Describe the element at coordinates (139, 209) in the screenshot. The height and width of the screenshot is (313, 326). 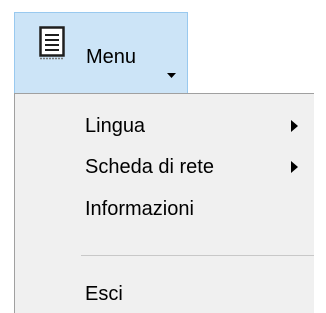
I see `menu-item-label: Informazioni` at that location.